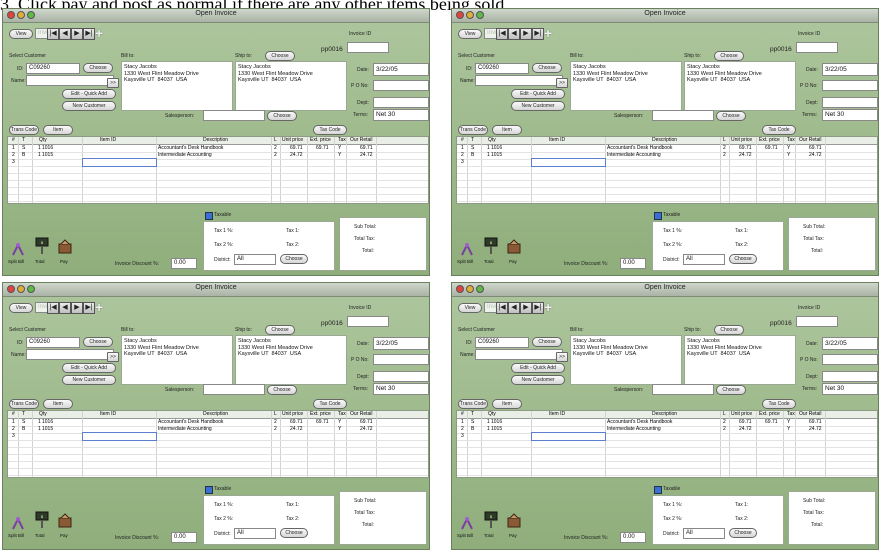 This screenshot has height=550, width=883. What do you see at coordinates (53, 342) in the screenshot?
I see `customer-id-input: C09260` at bounding box center [53, 342].